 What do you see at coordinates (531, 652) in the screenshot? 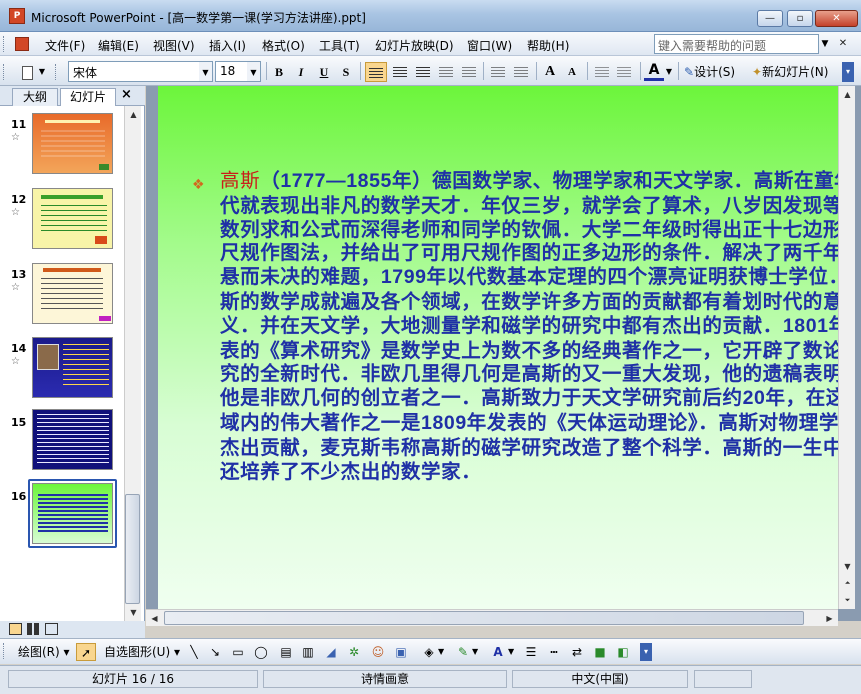
I see `line-style-icon: ☰` at bounding box center [531, 652].